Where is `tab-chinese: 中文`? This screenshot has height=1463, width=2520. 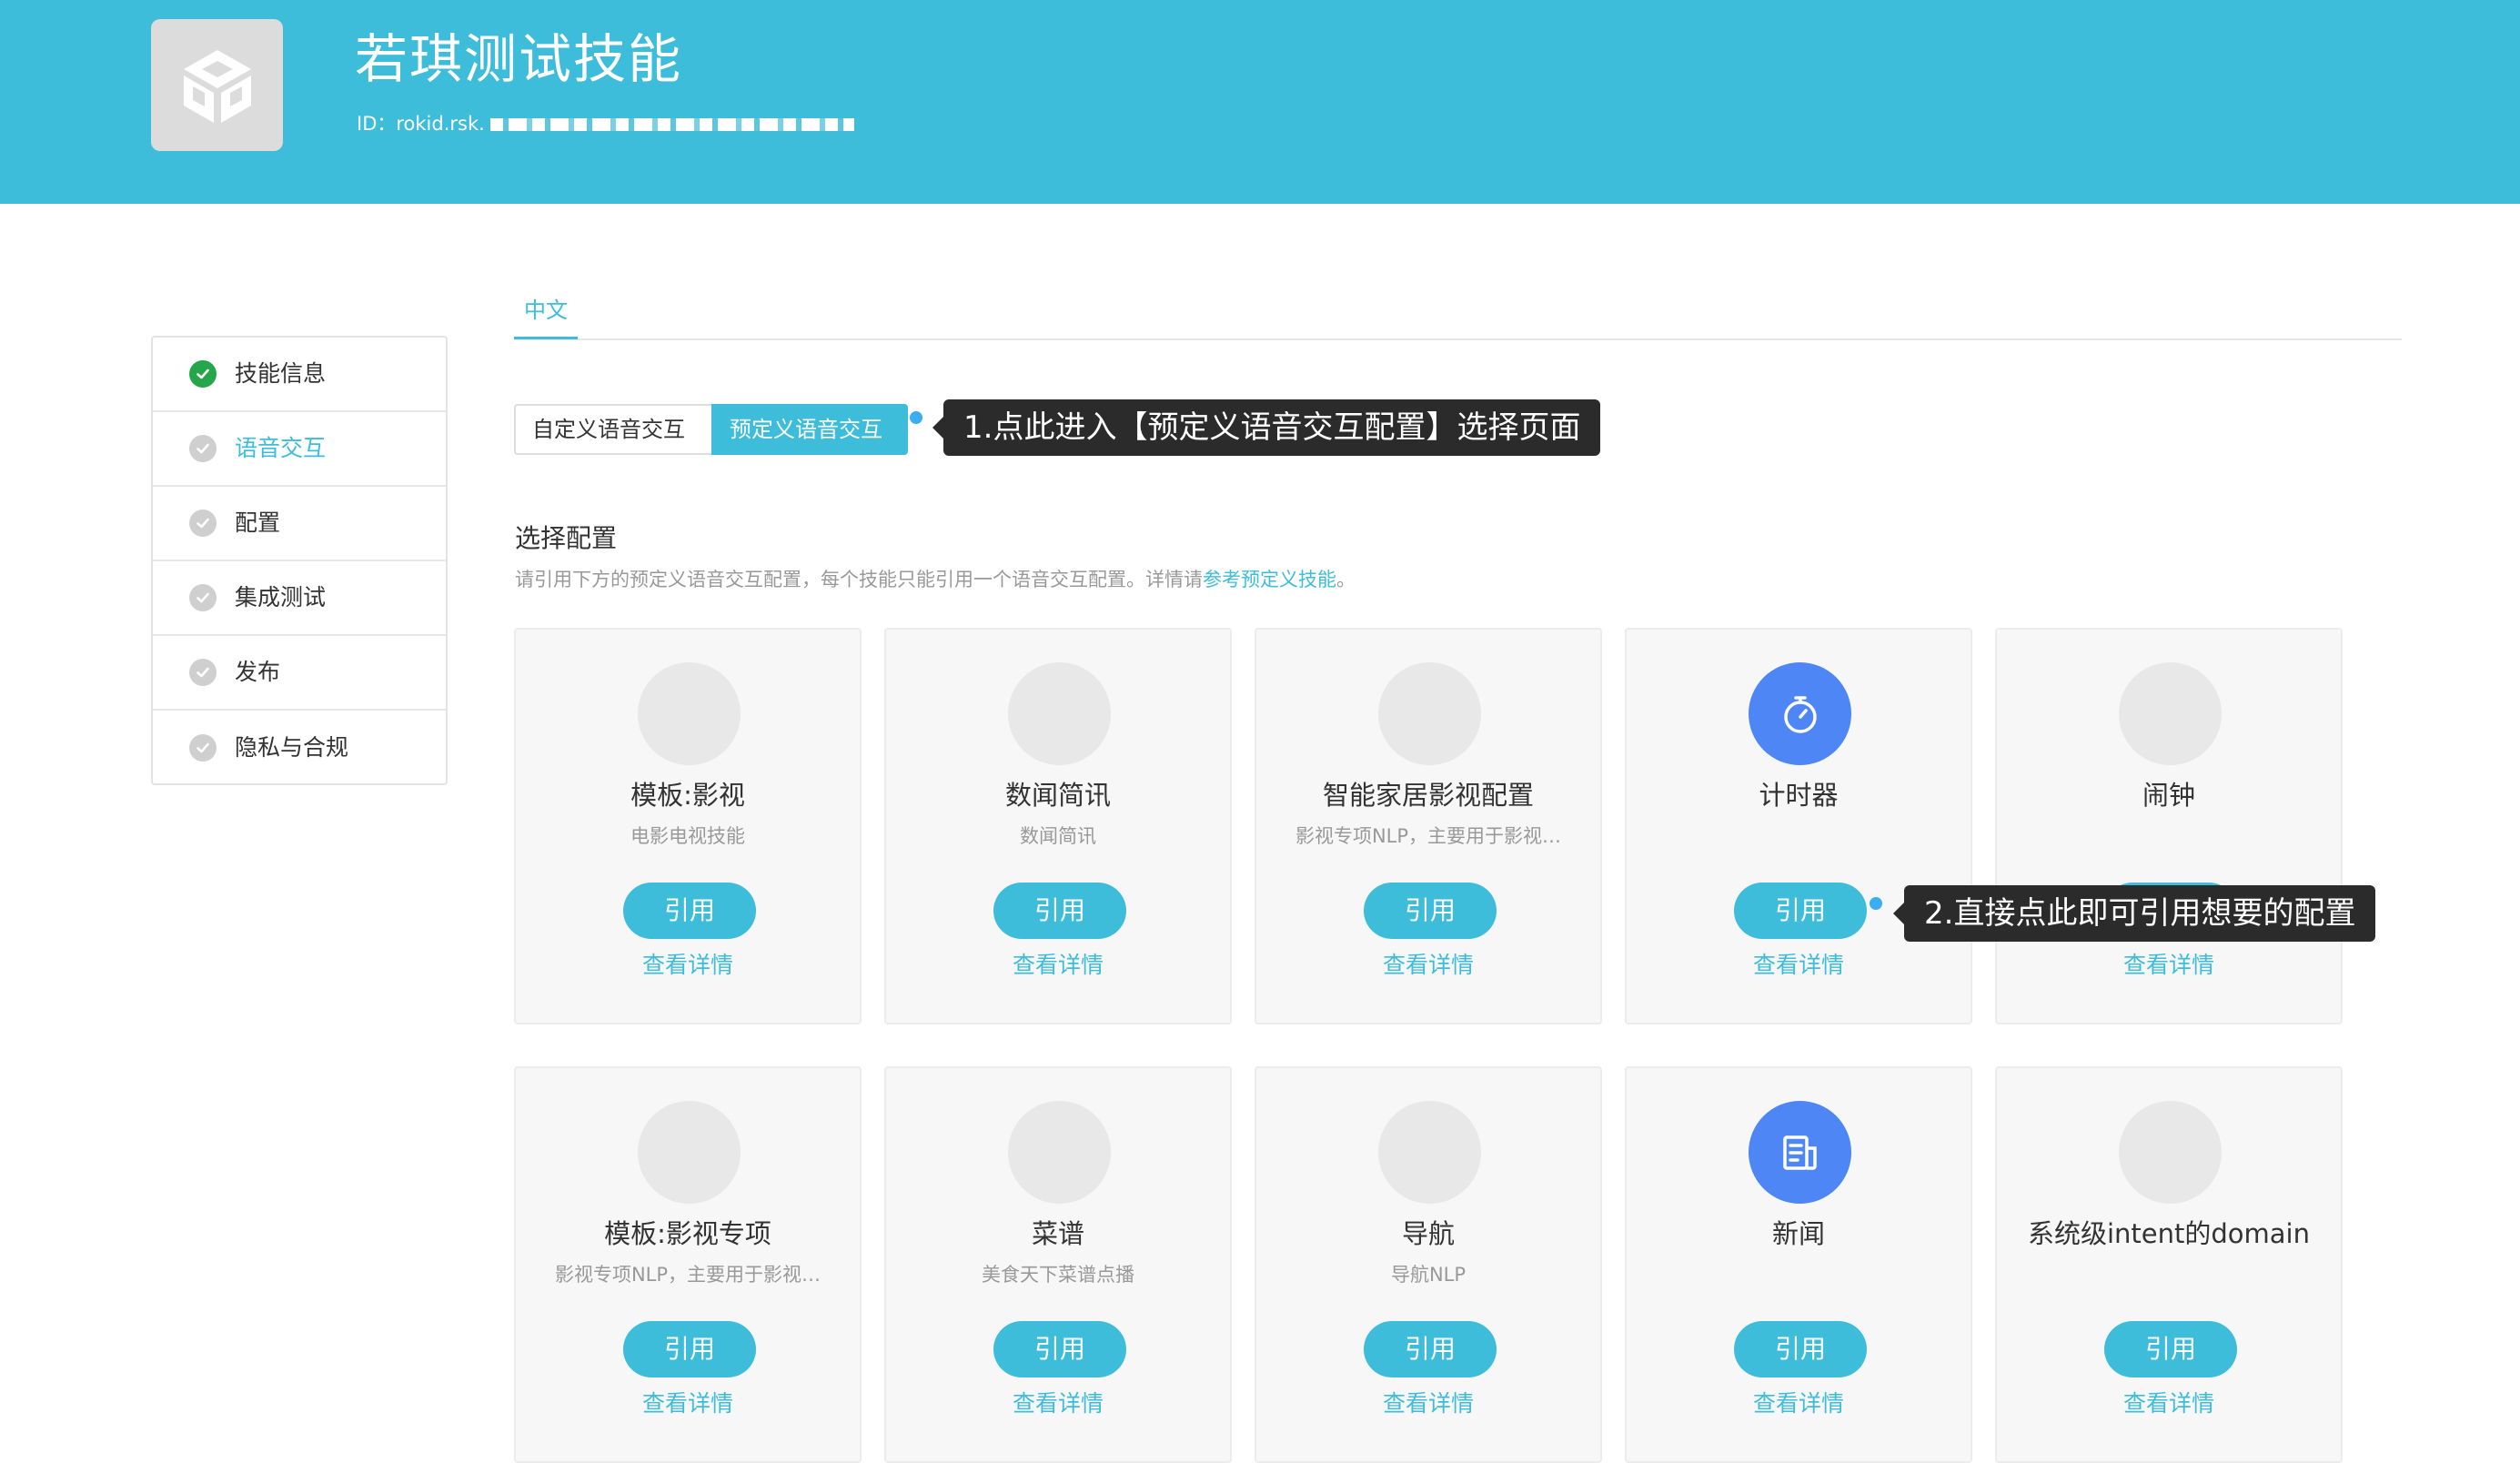 tab-chinese: 中文 is located at coordinates (546, 310).